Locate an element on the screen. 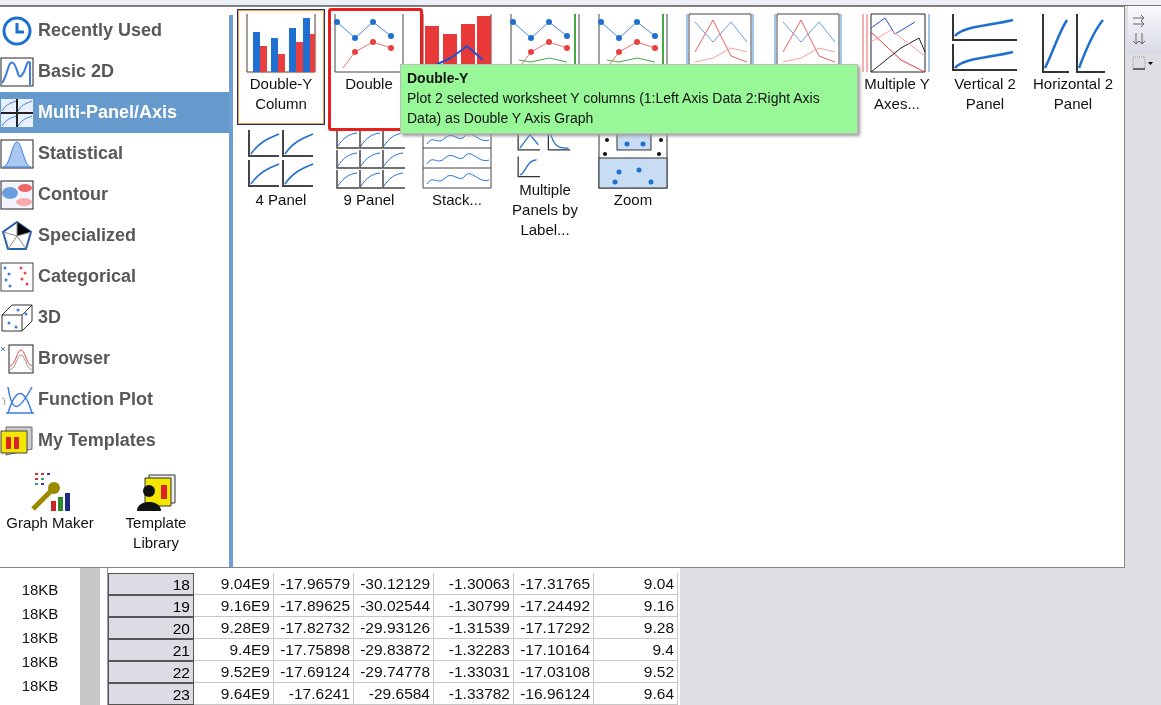 The image size is (1161, 705). category-item: Categorical is located at coordinates (114, 276).